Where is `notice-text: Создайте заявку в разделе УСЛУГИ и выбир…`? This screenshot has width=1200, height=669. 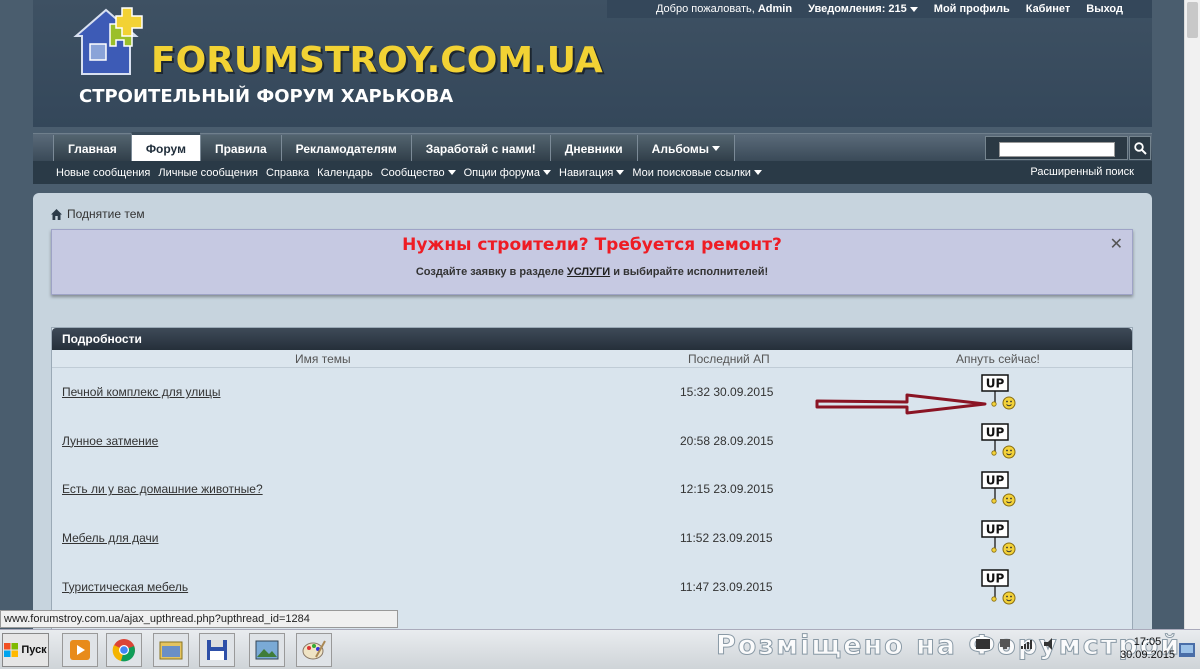 notice-text: Создайте заявку в разделе УСЛУГИ и выбир… is located at coordinates (592, 272).